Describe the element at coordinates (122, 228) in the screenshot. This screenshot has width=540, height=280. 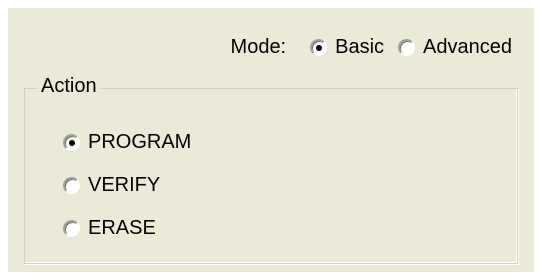
I see `action-erase-label: ERASE` at that location.